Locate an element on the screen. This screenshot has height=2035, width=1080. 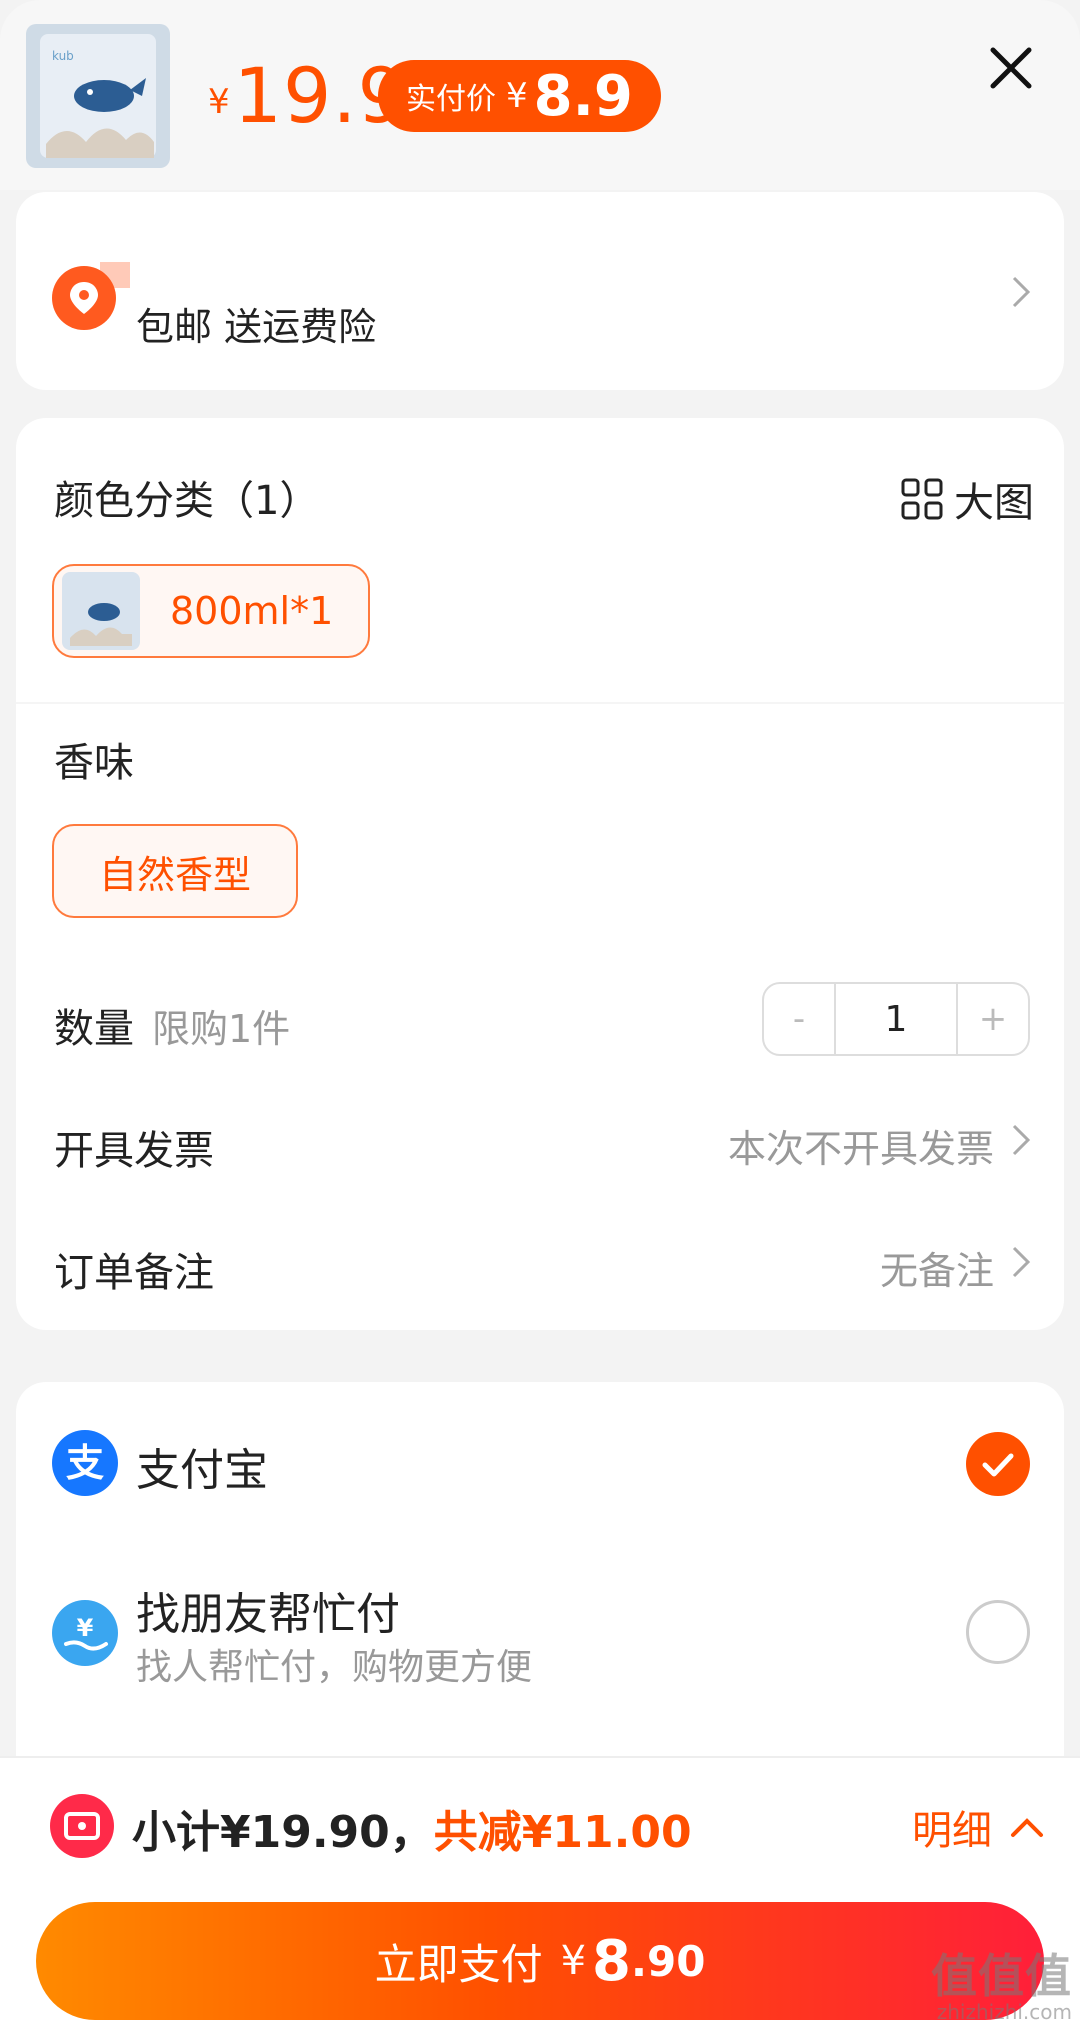
scent-option-chip: 自然香型 is located at coordinates (175, 871).